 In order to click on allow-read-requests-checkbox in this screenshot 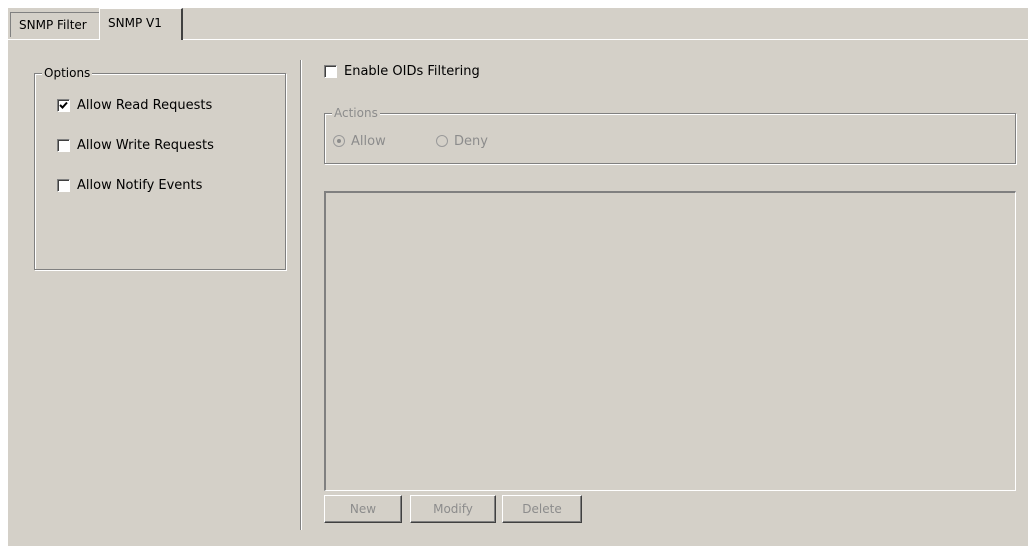, I will do `click(63, 105)`.